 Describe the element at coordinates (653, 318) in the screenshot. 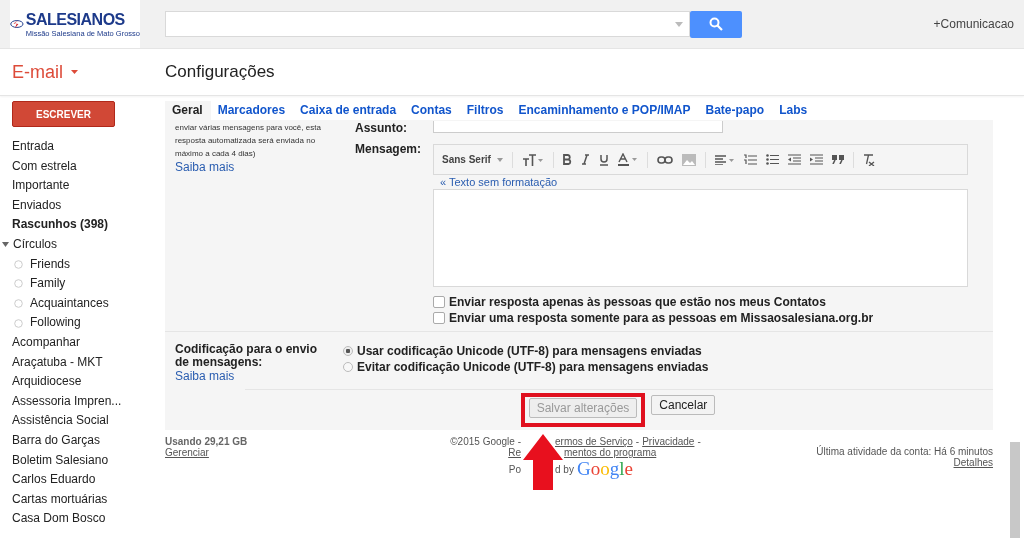

I see `option-label: Enviar uma resposta somente para as pessoas em Missaosalesiana.org.br` at that location.